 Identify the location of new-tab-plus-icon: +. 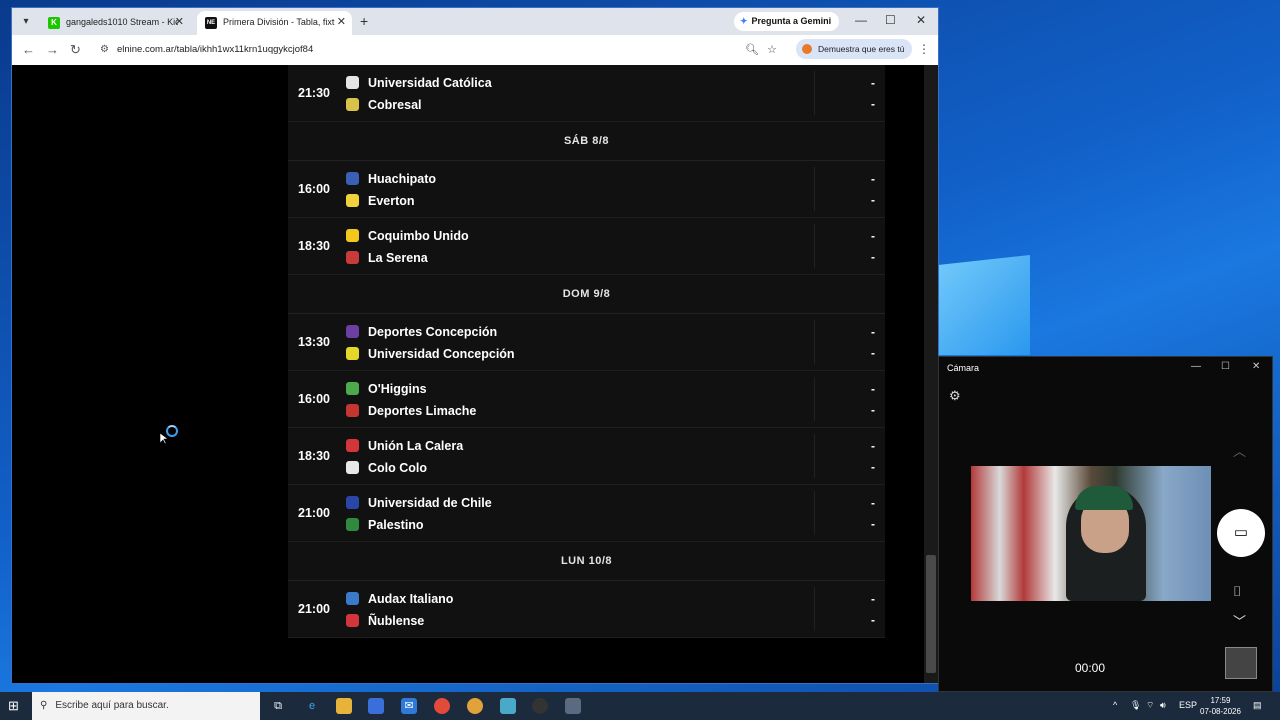
(364, 21).